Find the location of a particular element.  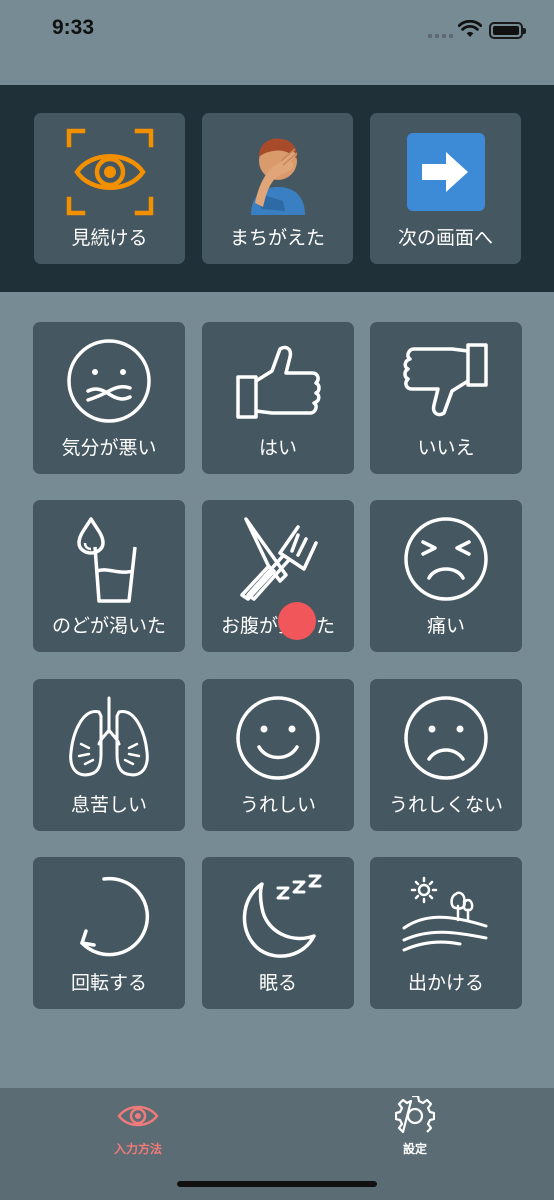

tile-label: のどが渇いた is located at coordinates (108, 626).